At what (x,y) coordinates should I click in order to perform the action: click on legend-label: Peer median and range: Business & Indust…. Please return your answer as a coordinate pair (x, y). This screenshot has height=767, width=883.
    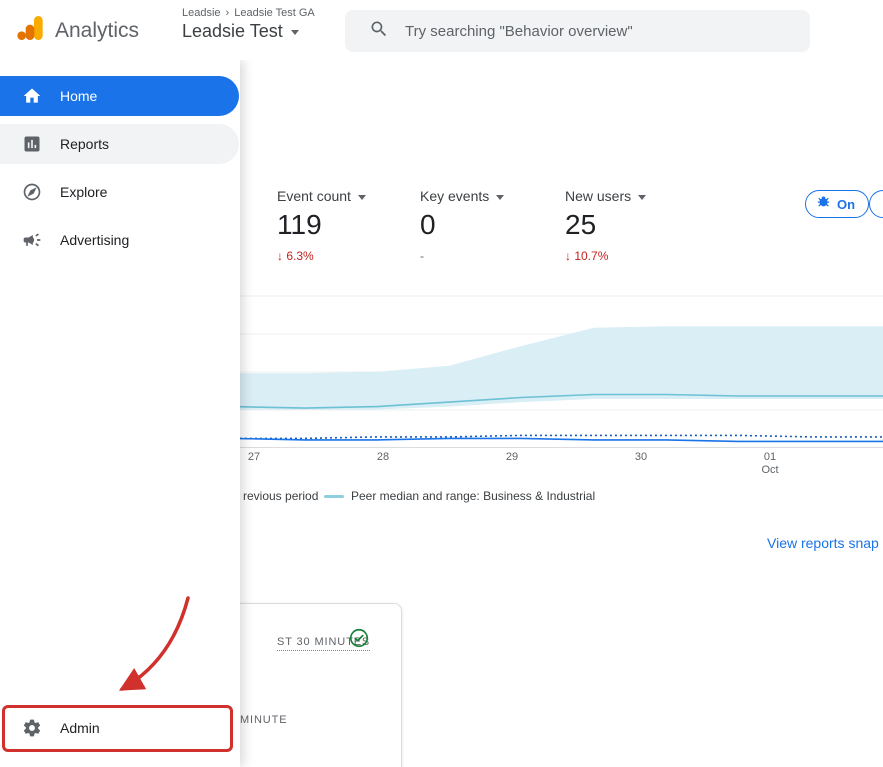
    Looking at the image, I should click on (473, 496).